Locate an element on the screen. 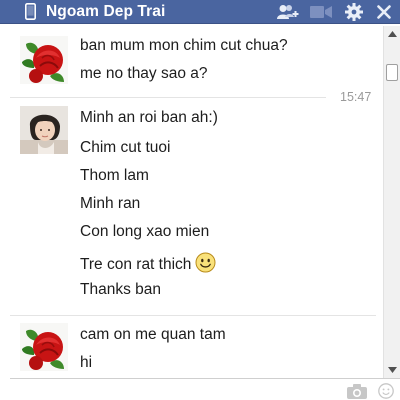 This screenshot has width=400, height=400. message-text: hi is located at coordinates (86, 362).